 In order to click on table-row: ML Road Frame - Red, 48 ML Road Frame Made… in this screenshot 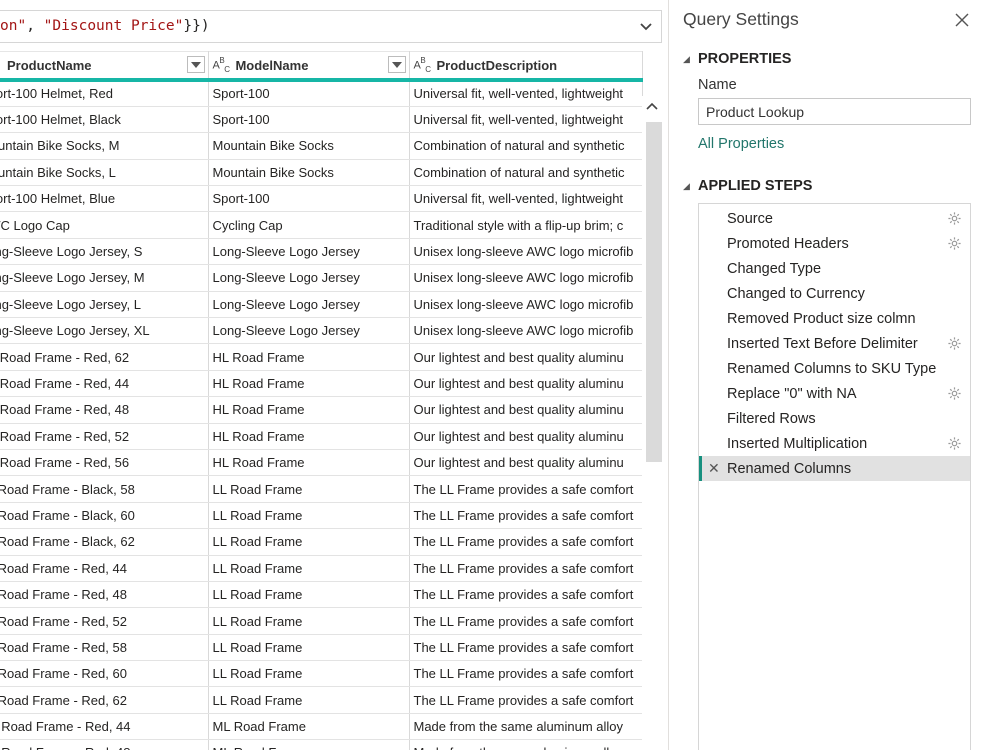, I will do `click(321, 744)`.